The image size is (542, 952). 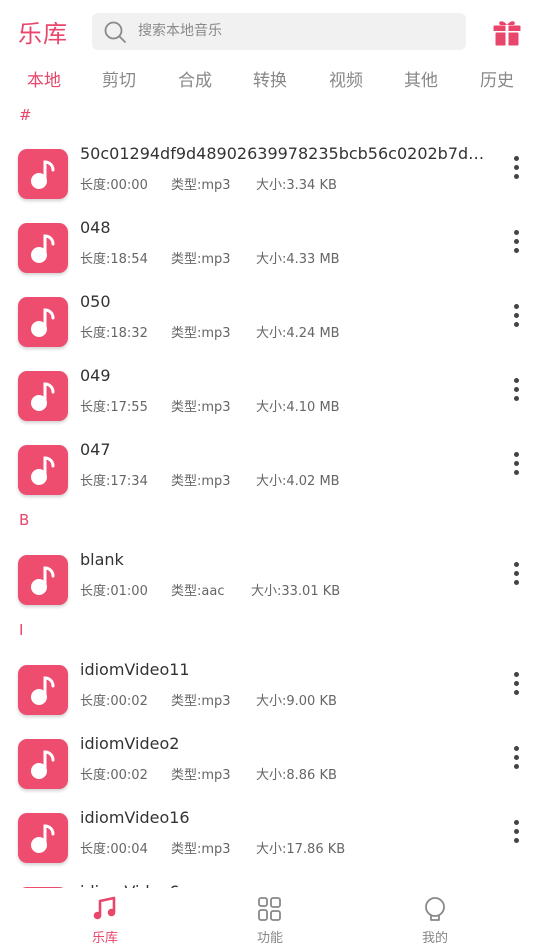 What do you see at coordinates (43, 34) in the screenshot?
I see `app-title: 乐库` at bounding box center [43, 34].